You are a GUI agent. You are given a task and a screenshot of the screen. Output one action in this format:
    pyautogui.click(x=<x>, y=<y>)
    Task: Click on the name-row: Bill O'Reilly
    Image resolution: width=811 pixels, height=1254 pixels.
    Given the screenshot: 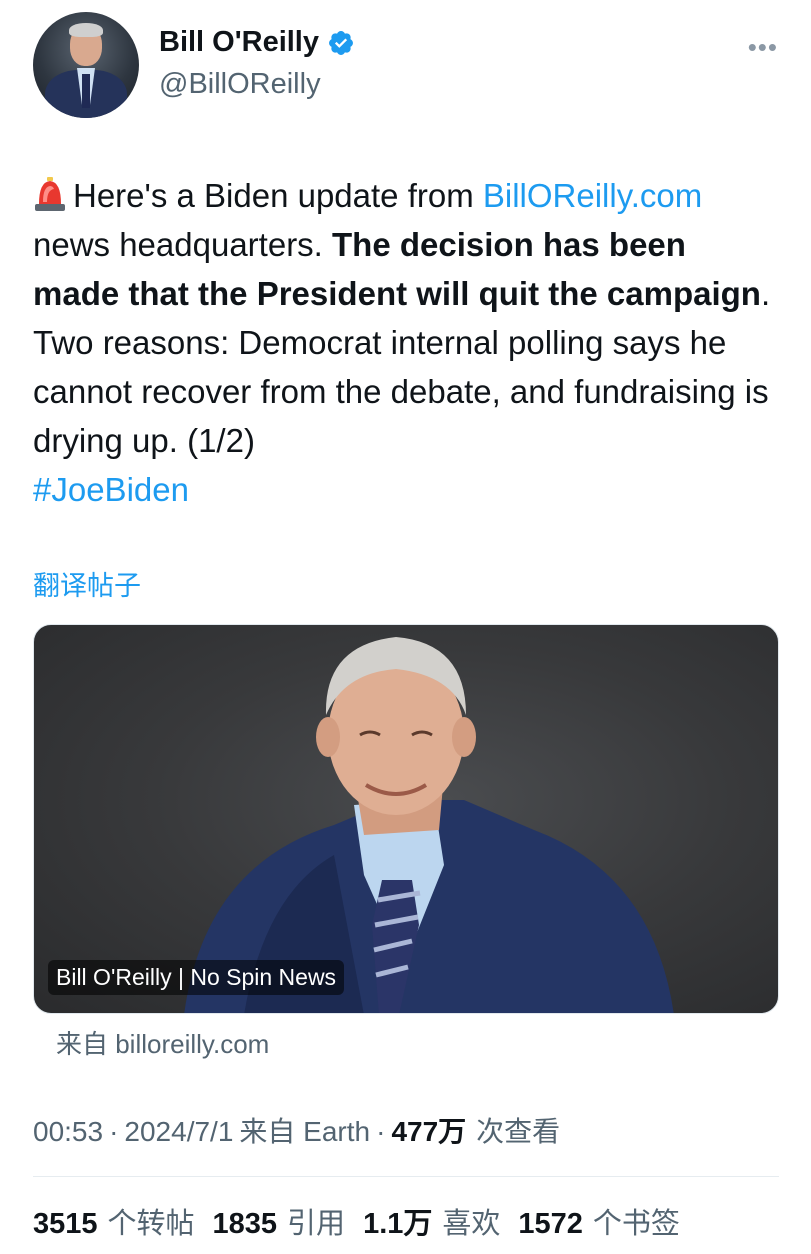 What is the action you would take?
    pyautogui.click(x=257, y=42)
    